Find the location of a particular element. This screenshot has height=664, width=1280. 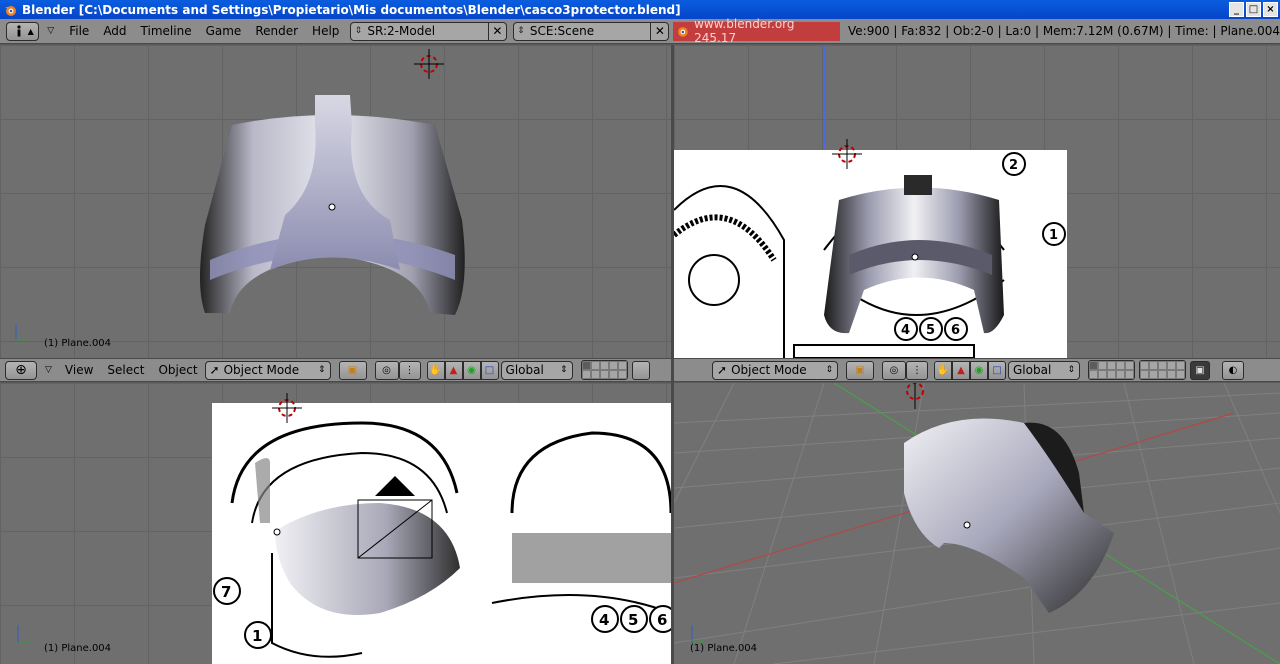

lock-icon: ▣ is located at coordinates (1200, 370).